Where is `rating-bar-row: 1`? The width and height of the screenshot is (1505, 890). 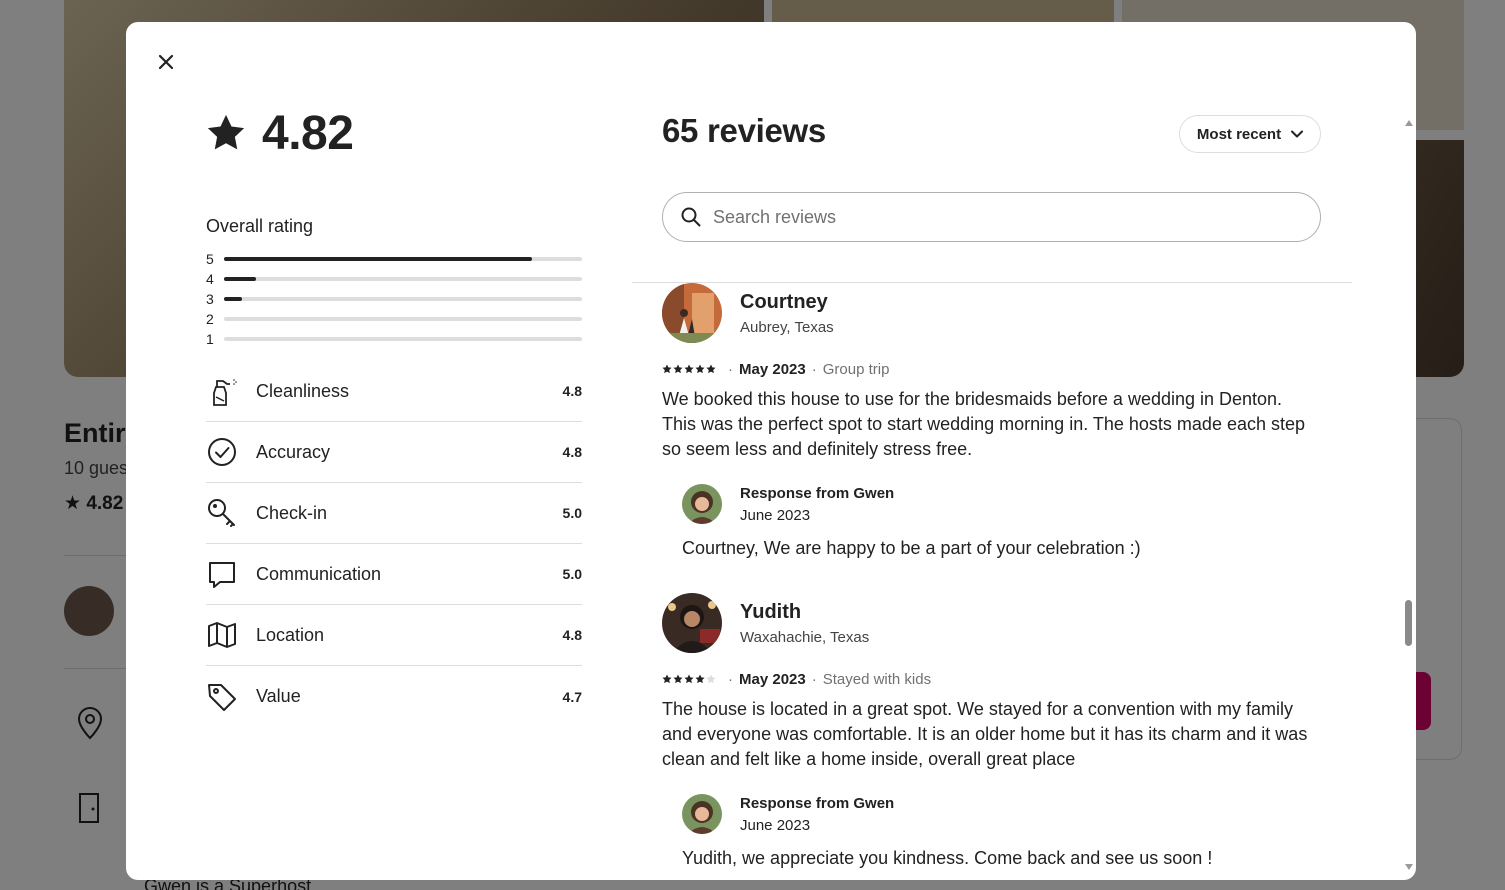
rating-bar-row: 1 is located at coordinates (394, 339).